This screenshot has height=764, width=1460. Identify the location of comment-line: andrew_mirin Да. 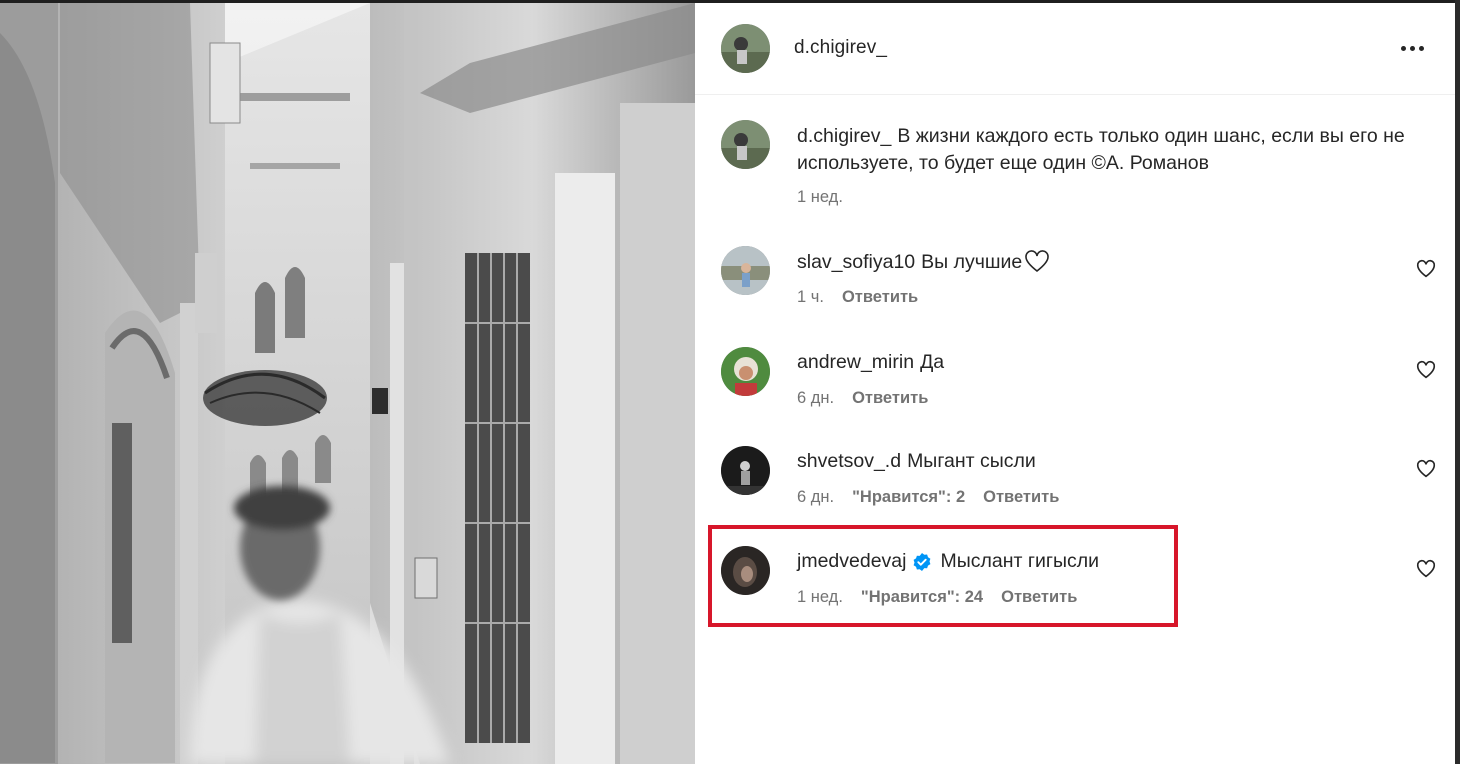
(870, 362).